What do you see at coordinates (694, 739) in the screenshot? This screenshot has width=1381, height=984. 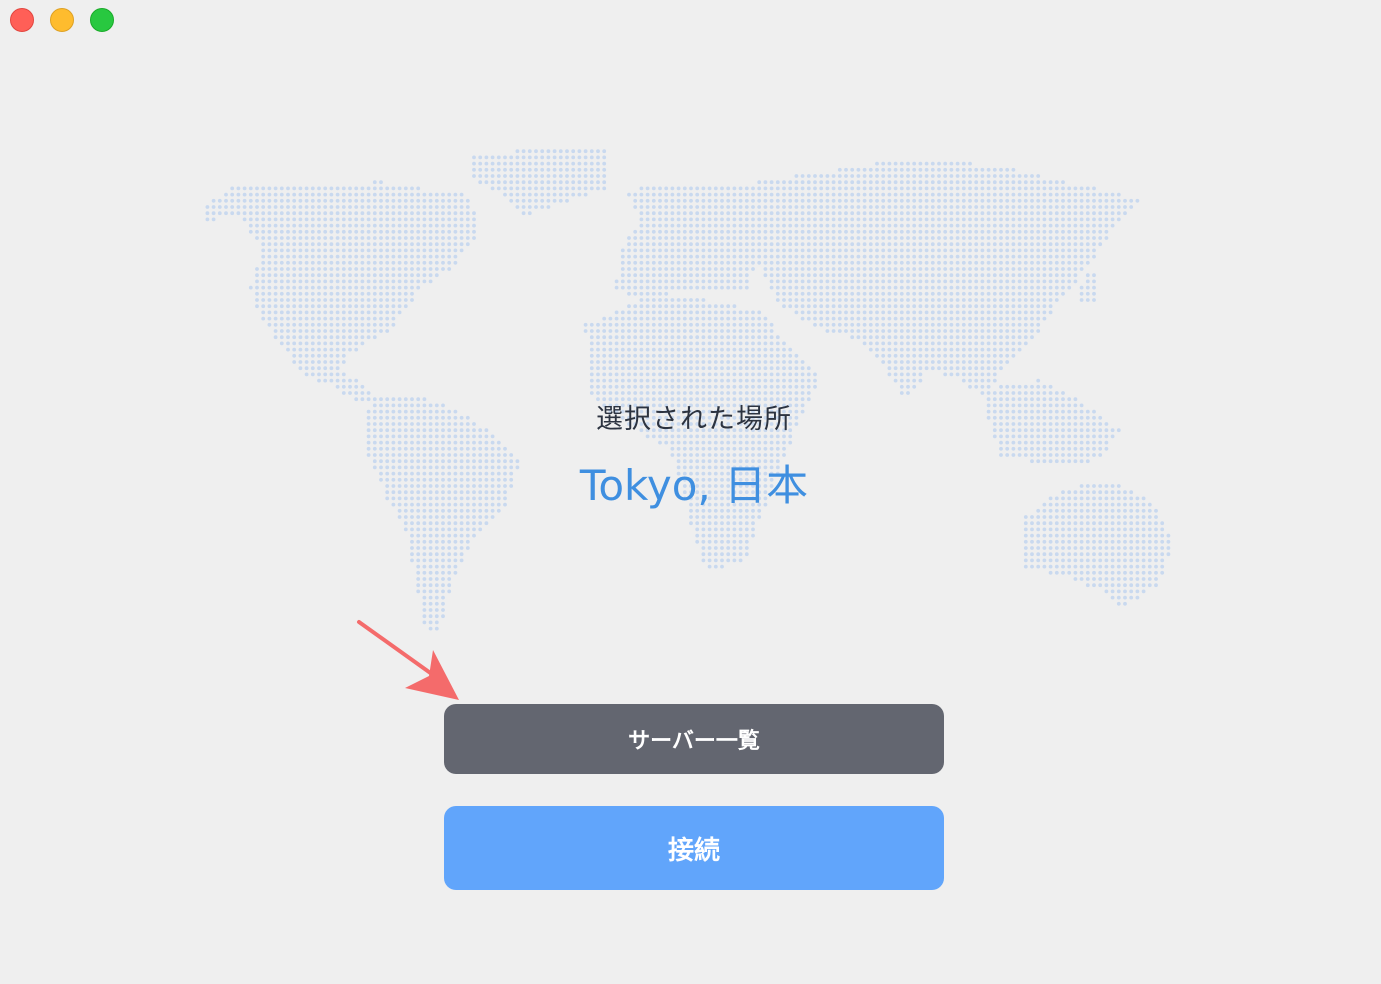 I see `server-list-button: サーバー一覧` at bounding box center [694, 739].